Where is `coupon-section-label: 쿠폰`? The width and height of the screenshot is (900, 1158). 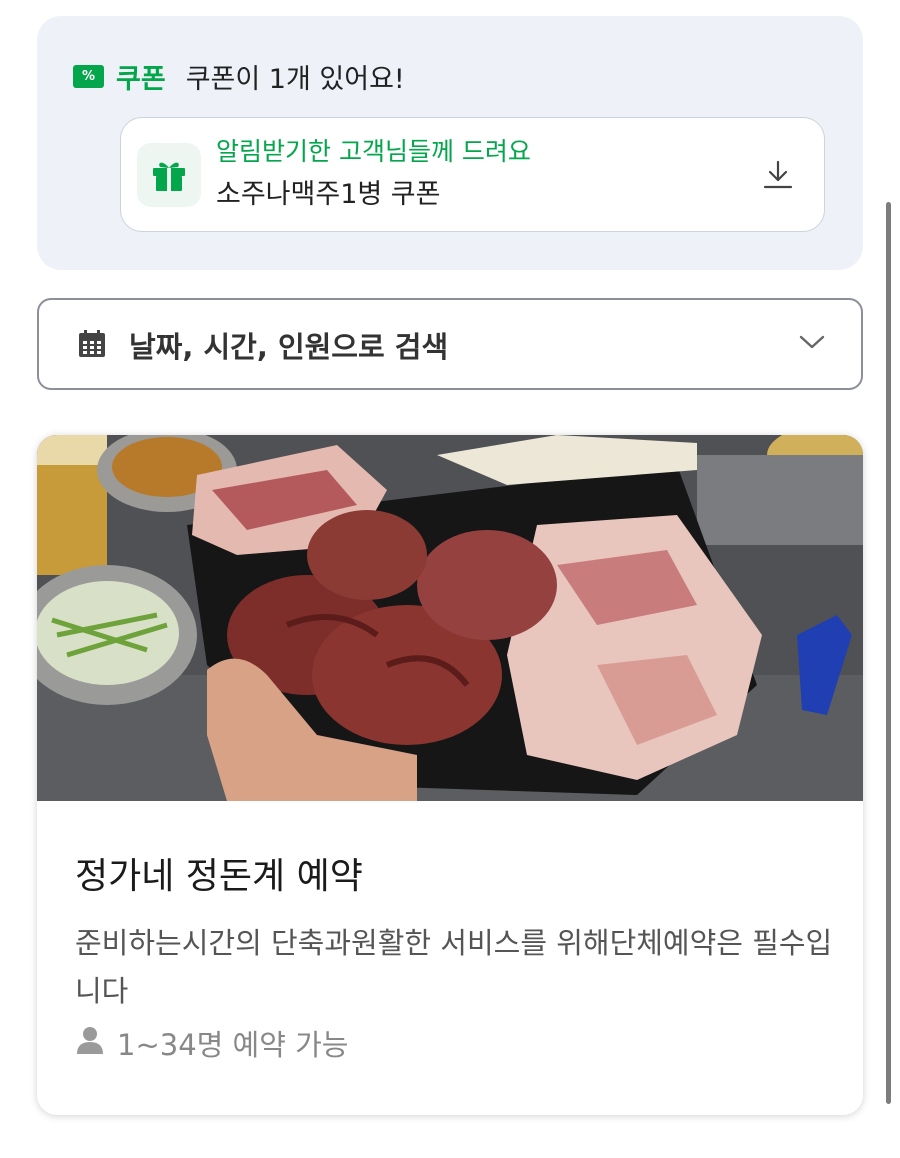 coupon-section-label: 쿠폰 is located at coordinates (141, 79).